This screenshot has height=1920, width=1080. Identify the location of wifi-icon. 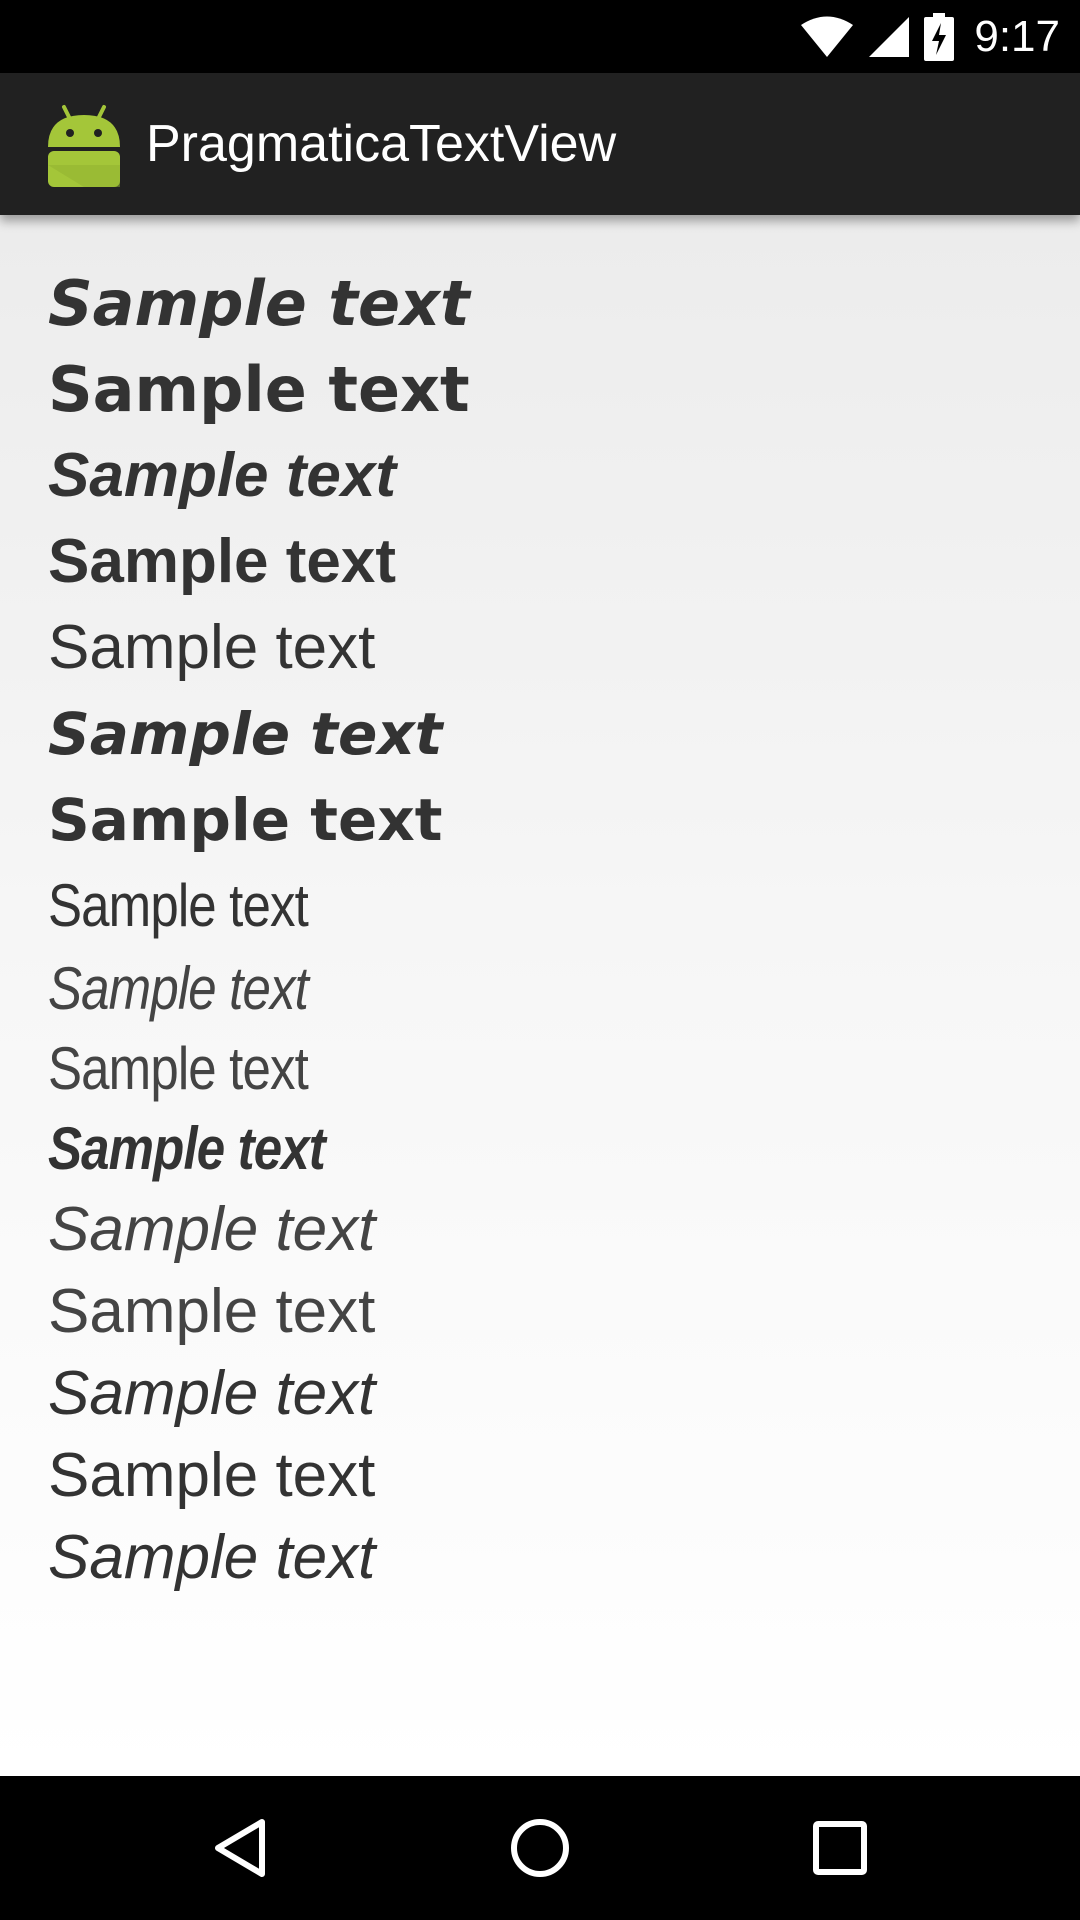
(827, 36).